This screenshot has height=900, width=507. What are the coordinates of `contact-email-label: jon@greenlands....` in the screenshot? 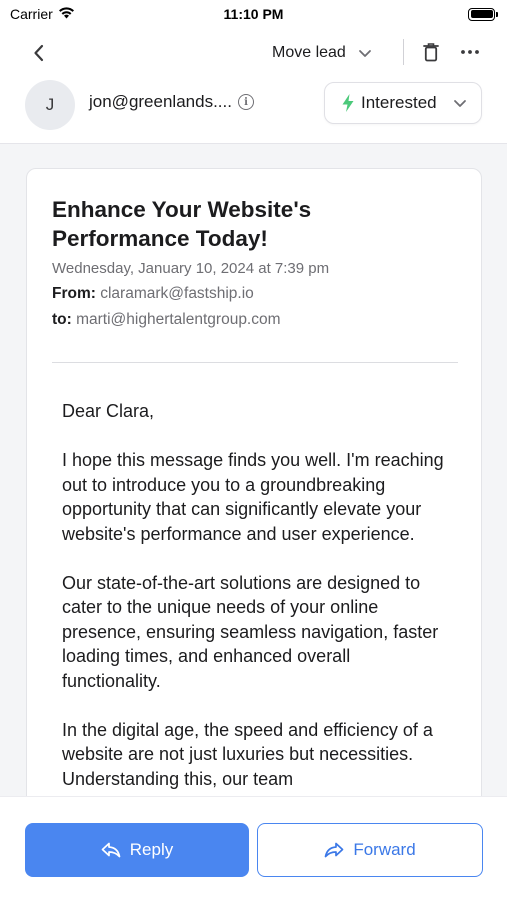 It's located at (160, 101).